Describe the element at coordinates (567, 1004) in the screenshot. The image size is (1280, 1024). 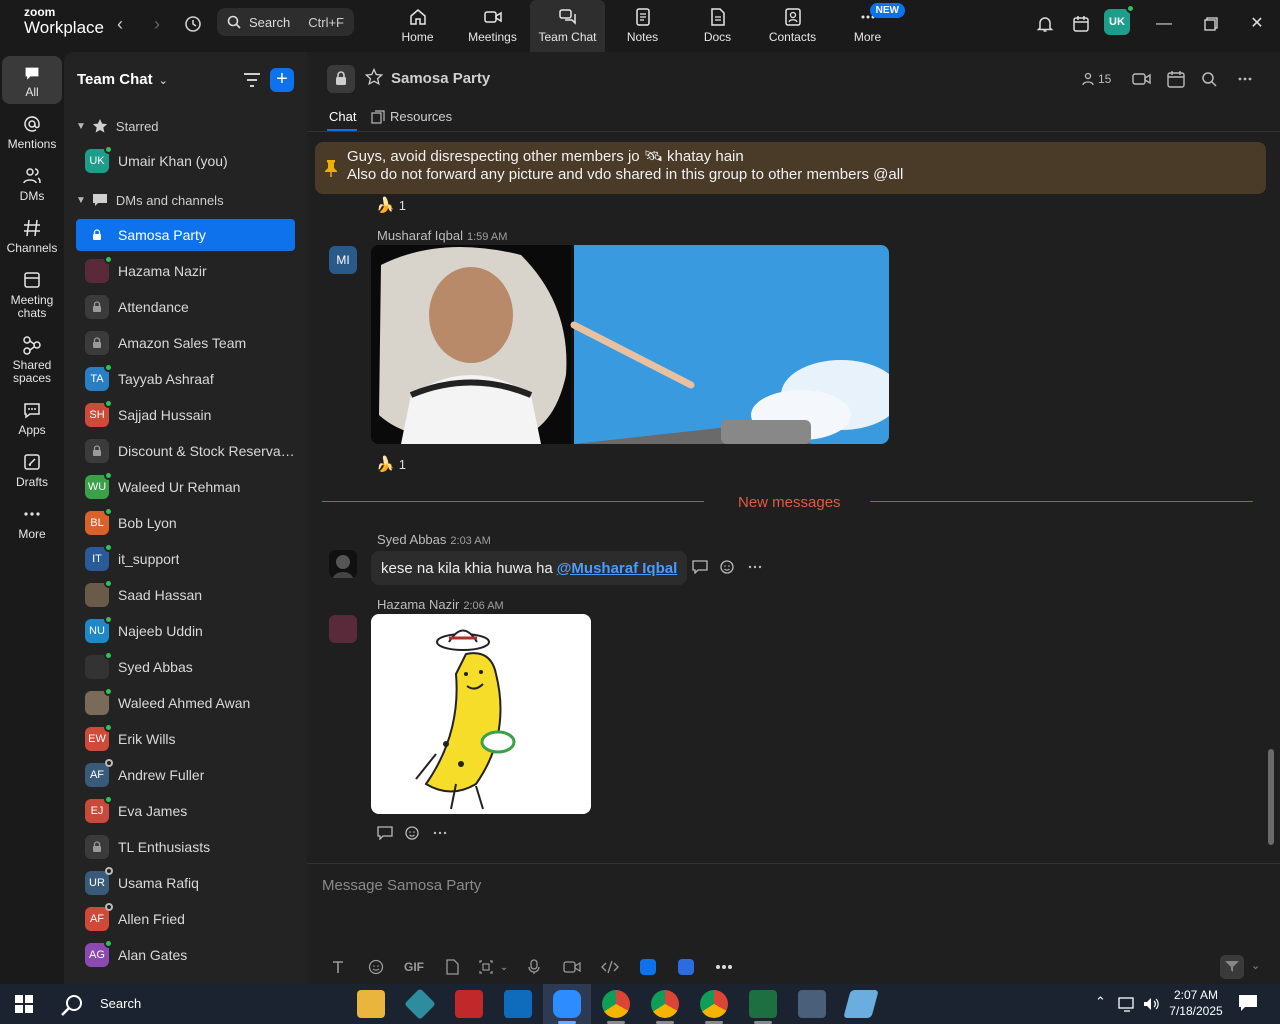
I see `zoom-taskbar-icon` at that location.